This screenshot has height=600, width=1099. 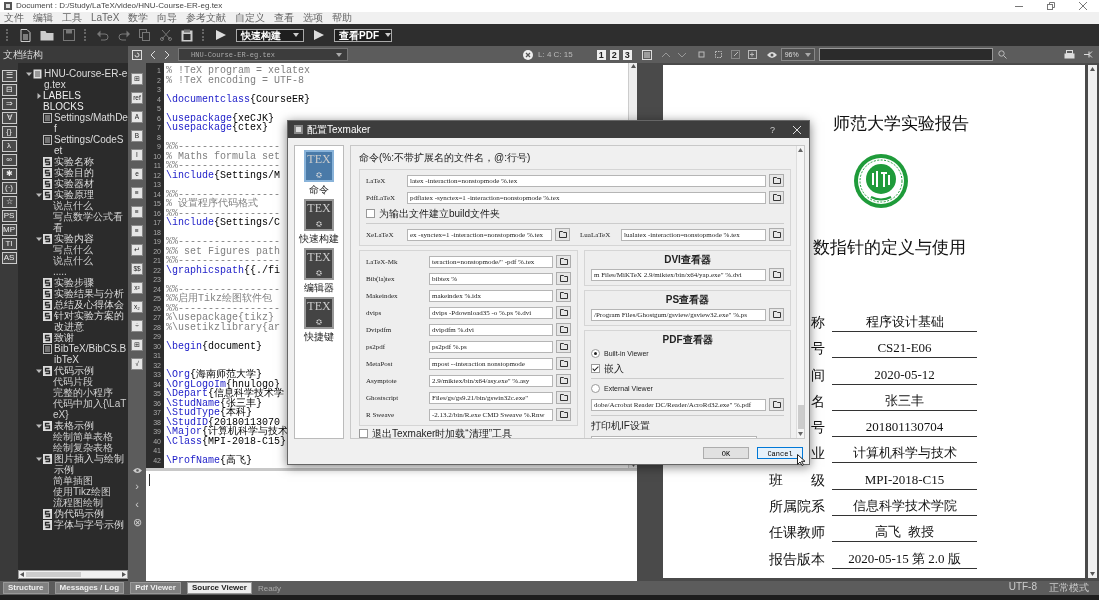 I want to click on tree-item: 图片插入与绘制示例, so click(x=91, y=464).